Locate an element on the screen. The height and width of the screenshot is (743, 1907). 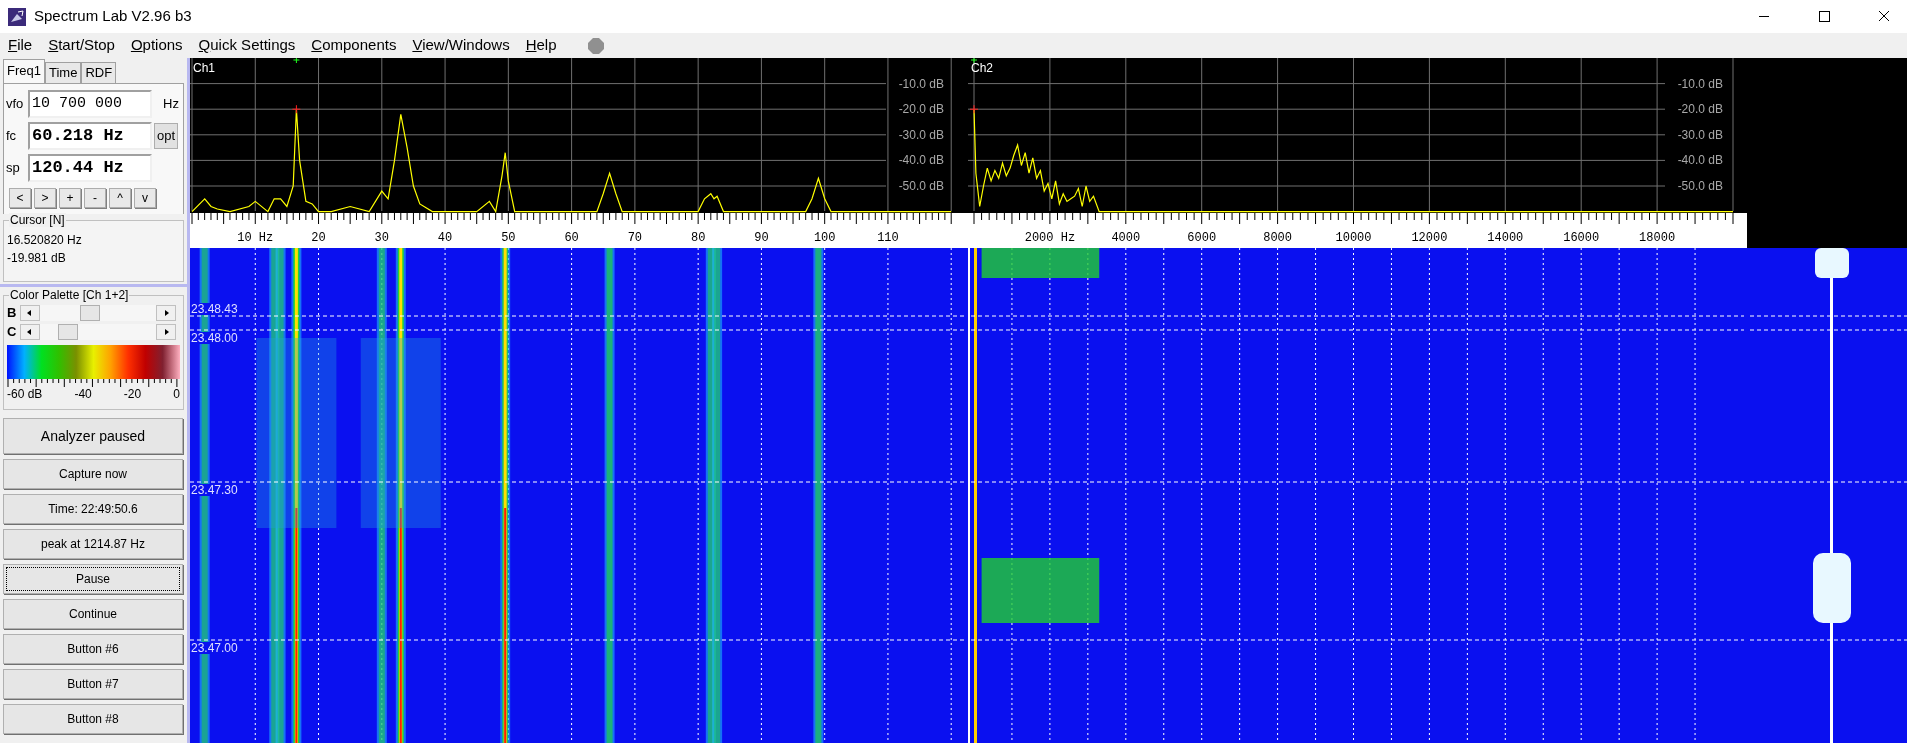
action-button: Time: 22:49:50.6 is located at coordinates (93, 509).